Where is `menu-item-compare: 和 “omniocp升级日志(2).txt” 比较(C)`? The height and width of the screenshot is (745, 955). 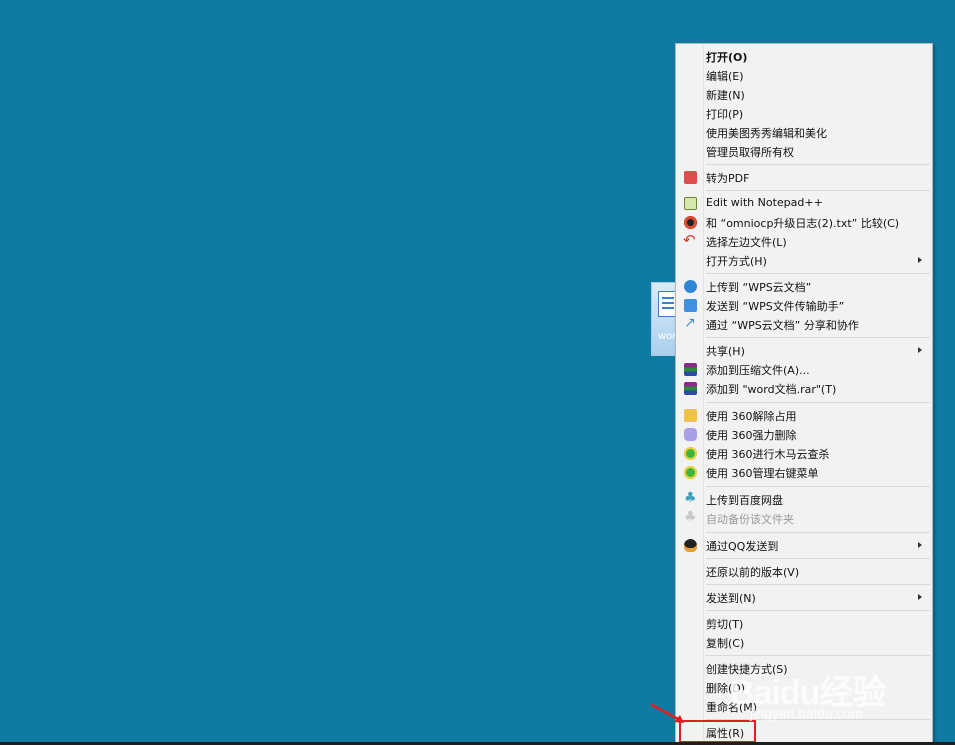
menu-item-compare: 和 “omniocp升级日志(2).txt” 比较(C) is located at coordinates (804, 222).